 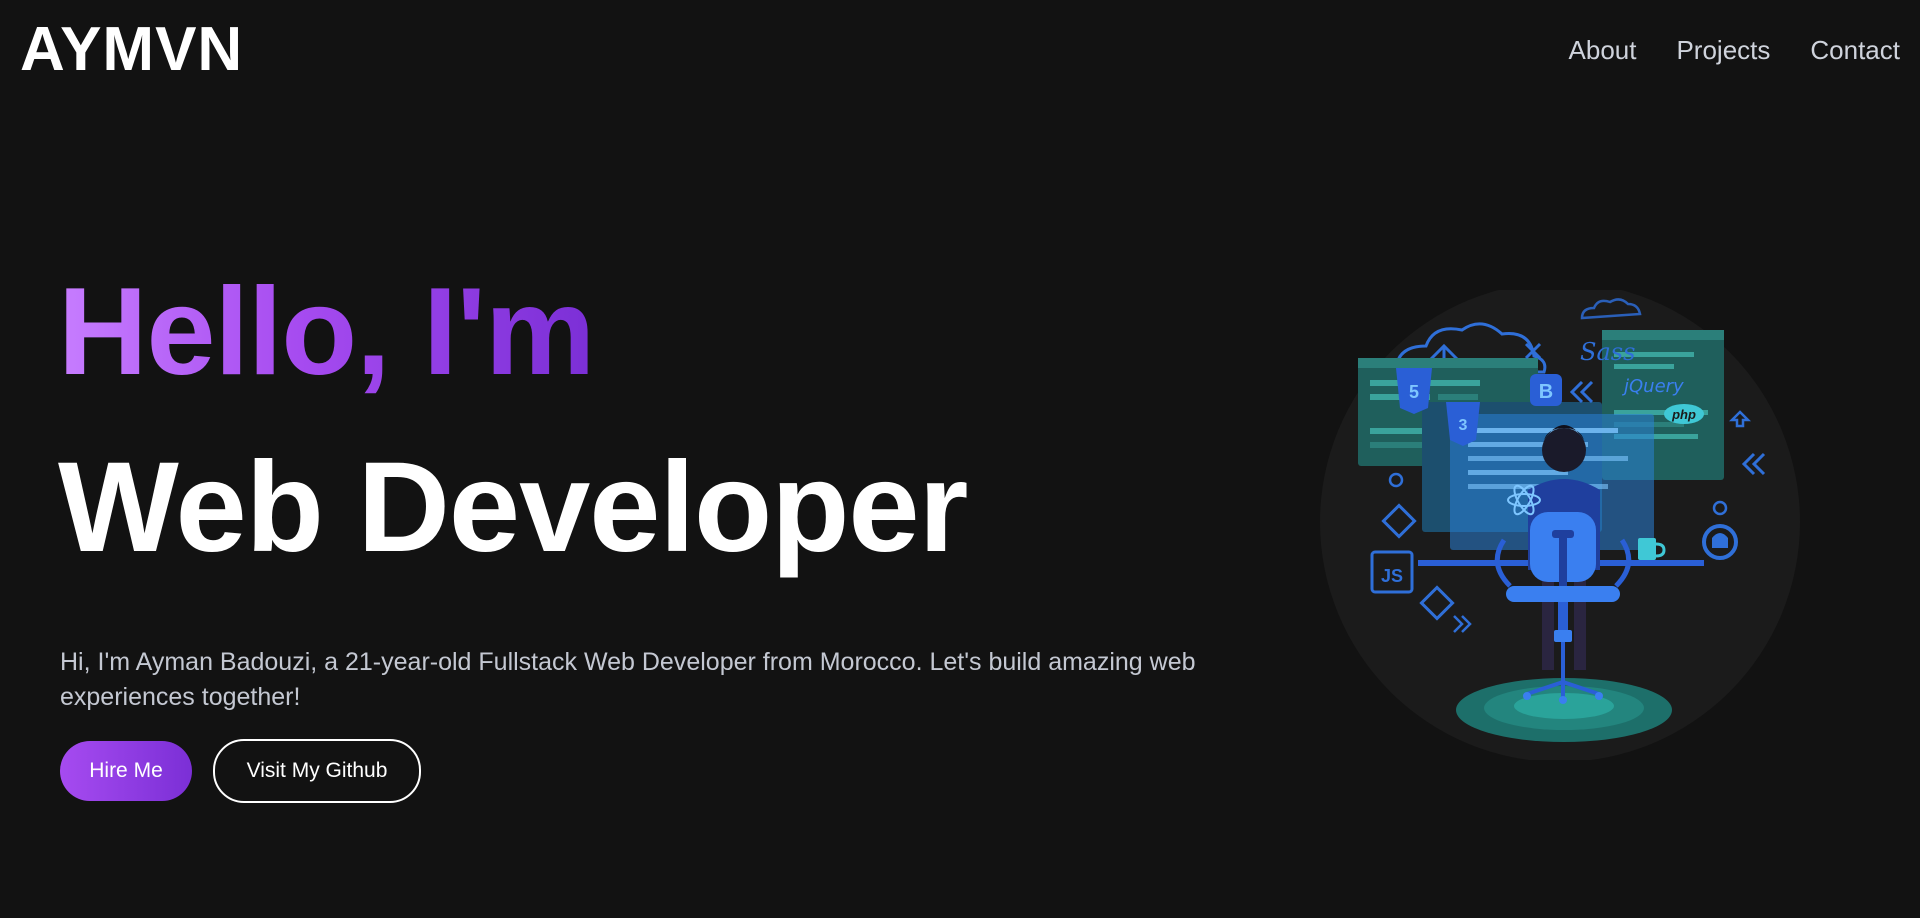 I want to click on sass-icon: Sass, so click(x=1607, y=352).